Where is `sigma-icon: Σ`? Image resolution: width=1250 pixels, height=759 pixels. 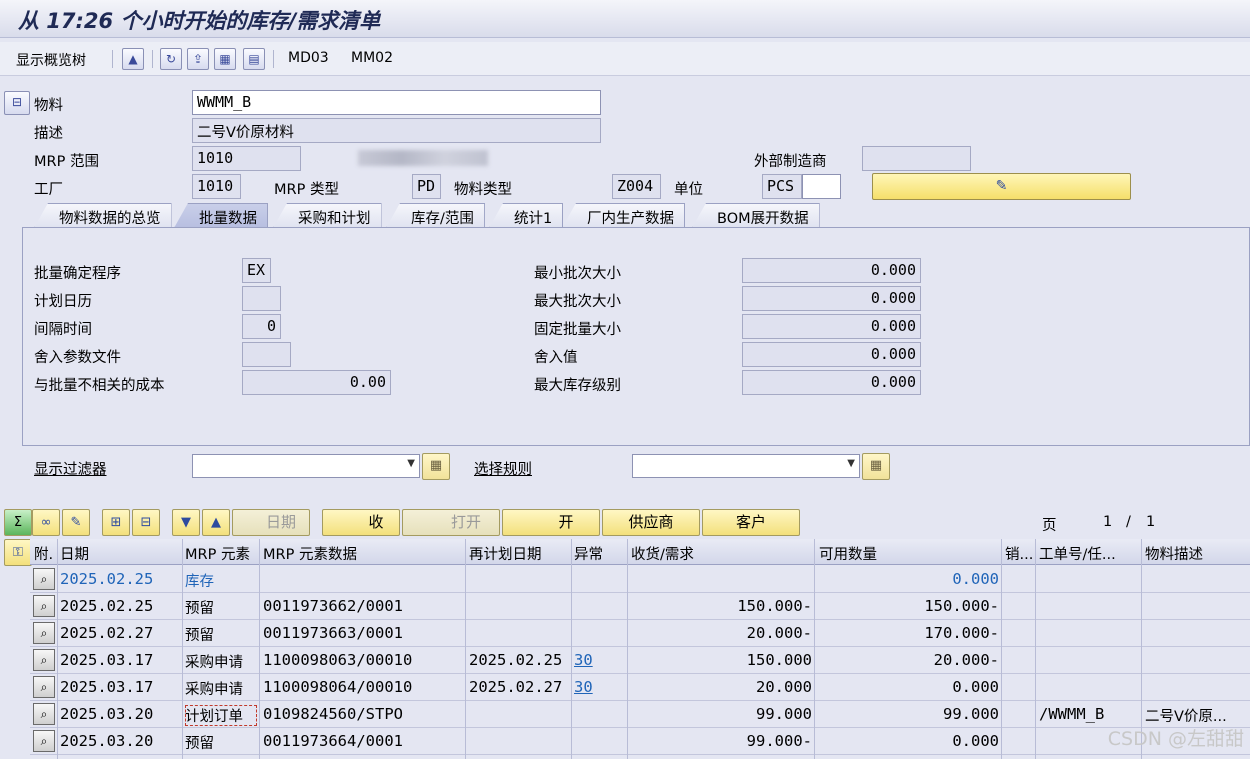
sigma-icon: Σ is located at coordinates (18, 522).